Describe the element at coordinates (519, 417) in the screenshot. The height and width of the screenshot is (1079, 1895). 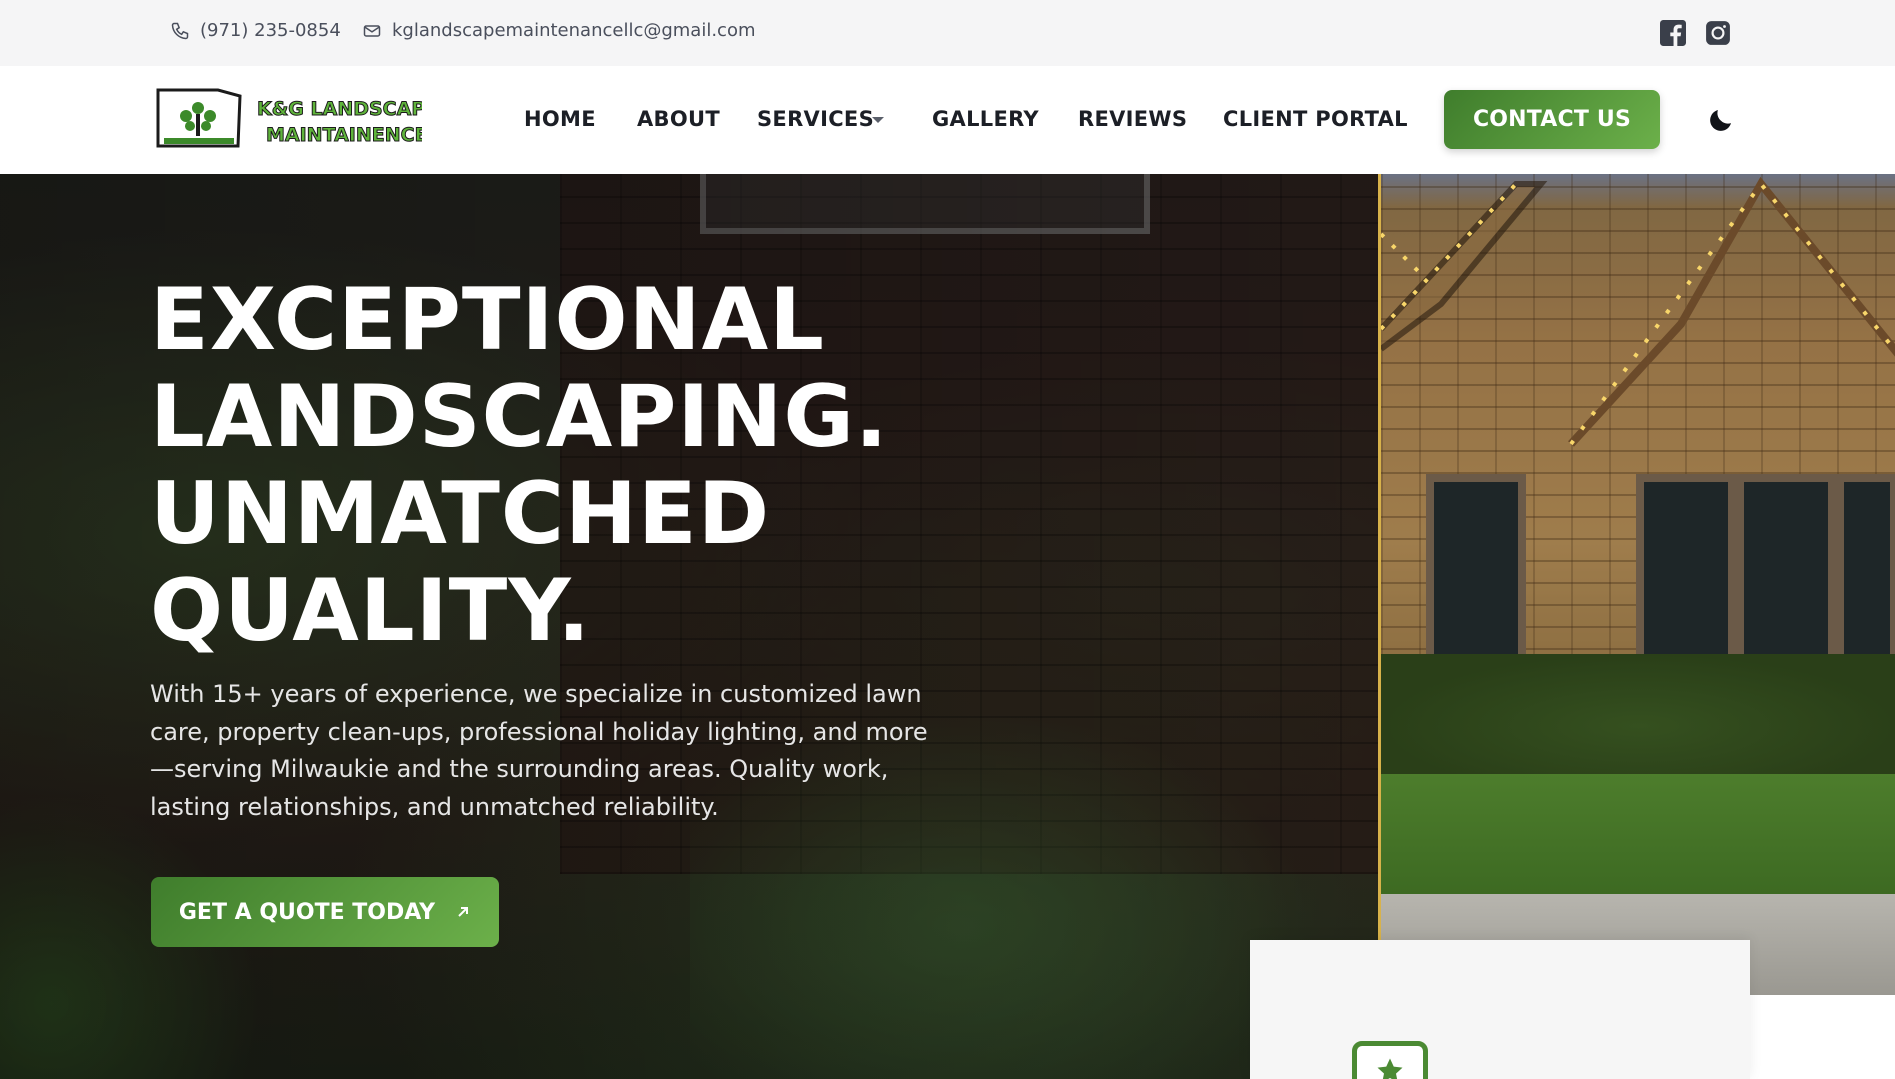
I see `hero-title-line-2: LANDSCAPING.` at that location.